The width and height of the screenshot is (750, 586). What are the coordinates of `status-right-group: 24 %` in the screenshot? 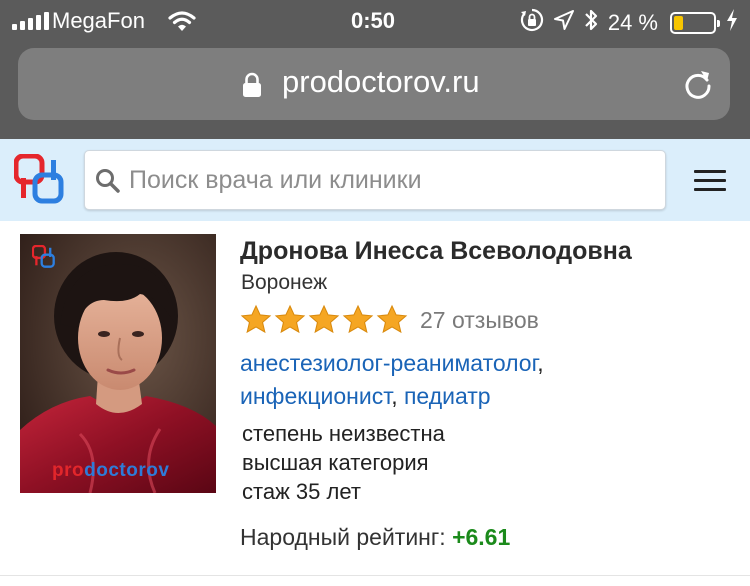 It's located at (629, 23).